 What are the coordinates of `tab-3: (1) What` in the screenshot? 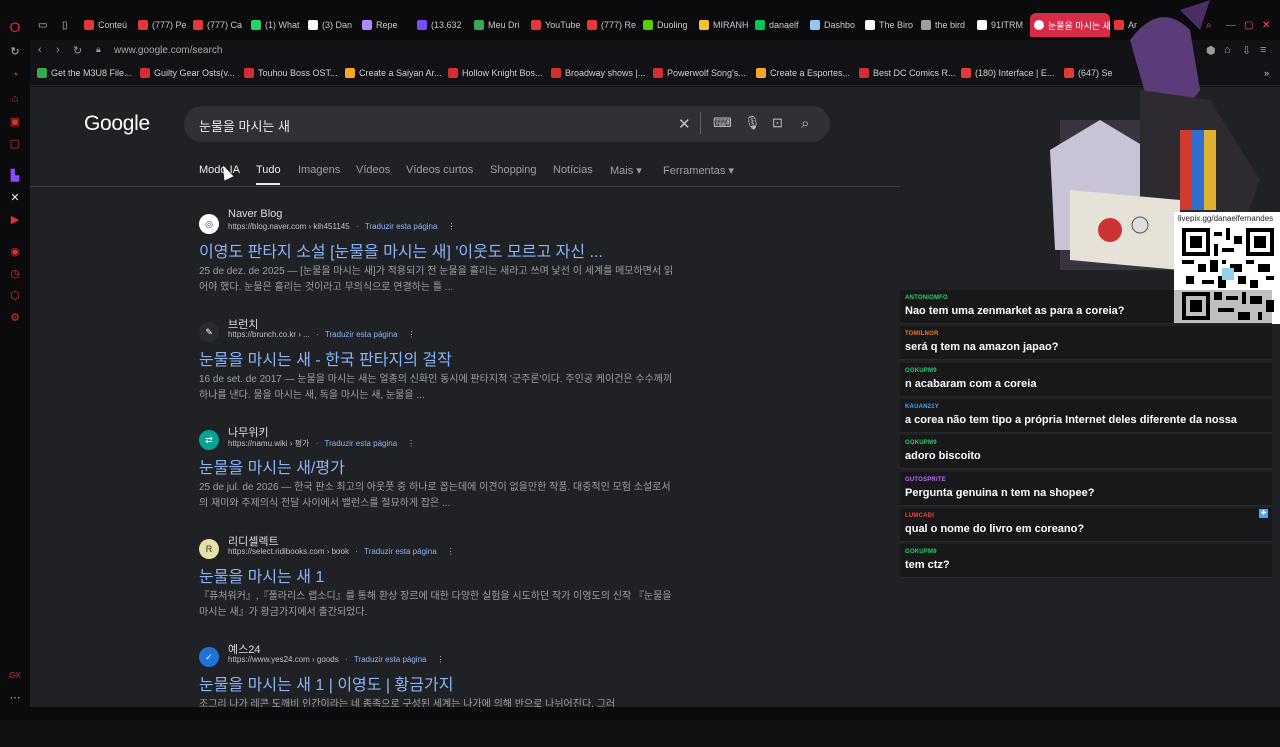 It's located at (277, 25).